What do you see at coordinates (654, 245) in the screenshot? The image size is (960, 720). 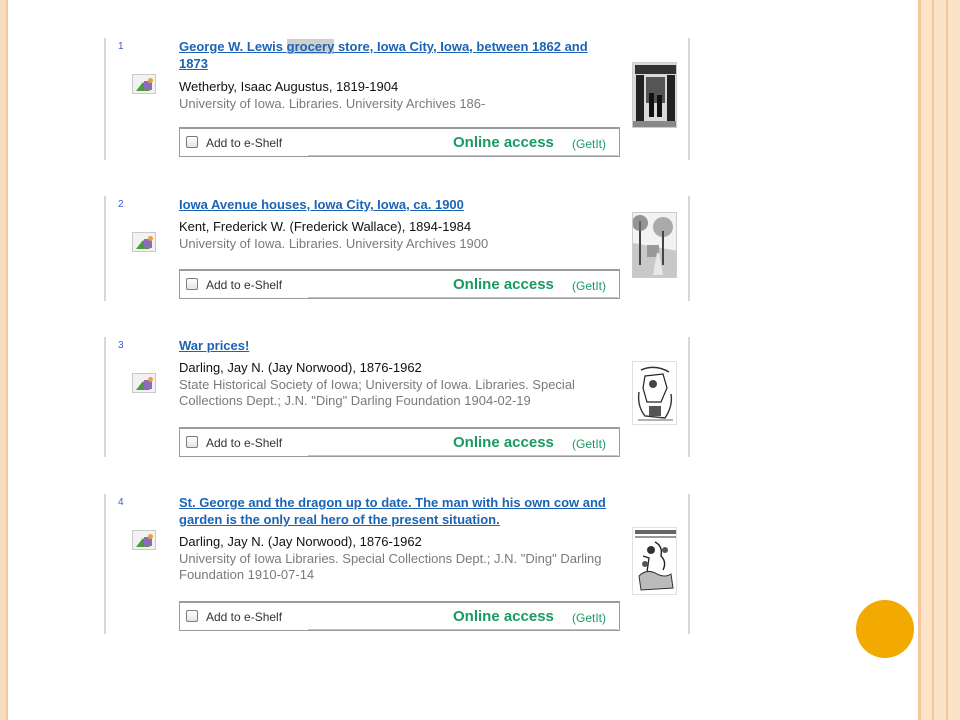 I see `street-photo-thumbnail` at bounding box center [654, 245].